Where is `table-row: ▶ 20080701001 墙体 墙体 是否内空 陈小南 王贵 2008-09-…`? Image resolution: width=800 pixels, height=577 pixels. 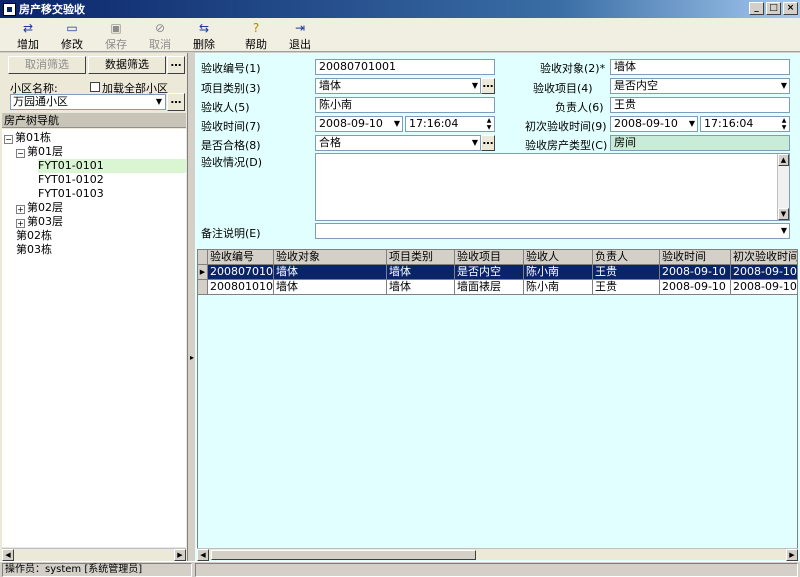 table-row: ▶ 20080701001 墙体 墙体 是否内空 陈小南 王贵 2008-09-… is located at coordinates (497, 272).